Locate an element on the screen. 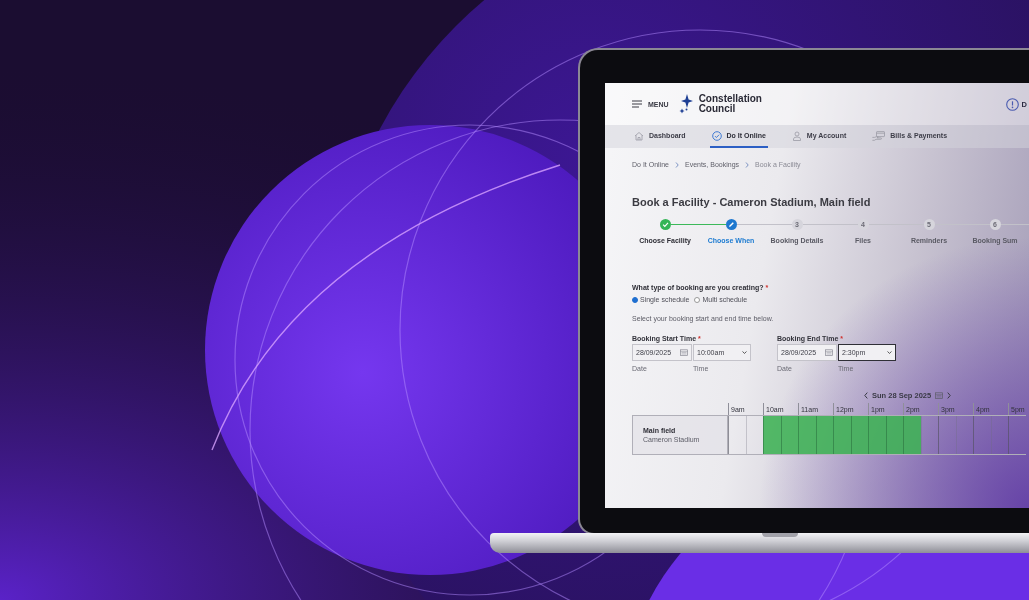 The height and width of the screenshot is (600, 1029). page-title: Book a Facility - Cameron Stadium, Main field is located at coordinates (752, 202).